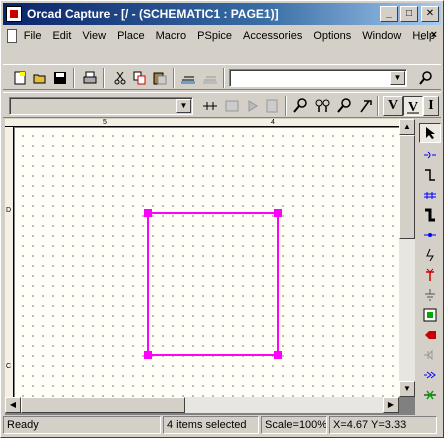 The width and height of the screenshot is (444, 438). What do you see at coordinates (211, 425) in the screenshot?
I see `status-selected-count: 4 items selected` at bounding box center [211, 425].